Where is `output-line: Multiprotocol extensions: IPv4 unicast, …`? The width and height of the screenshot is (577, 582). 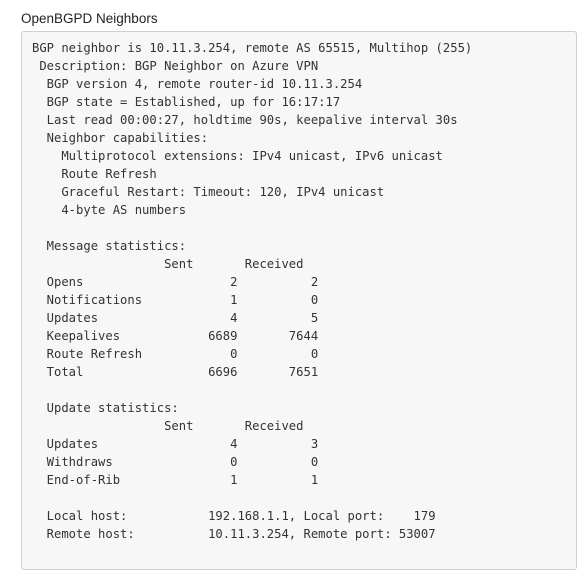
output-line: Multiprotocol extensions: IPv4 unicast, … is located at coordinates (237, 156).